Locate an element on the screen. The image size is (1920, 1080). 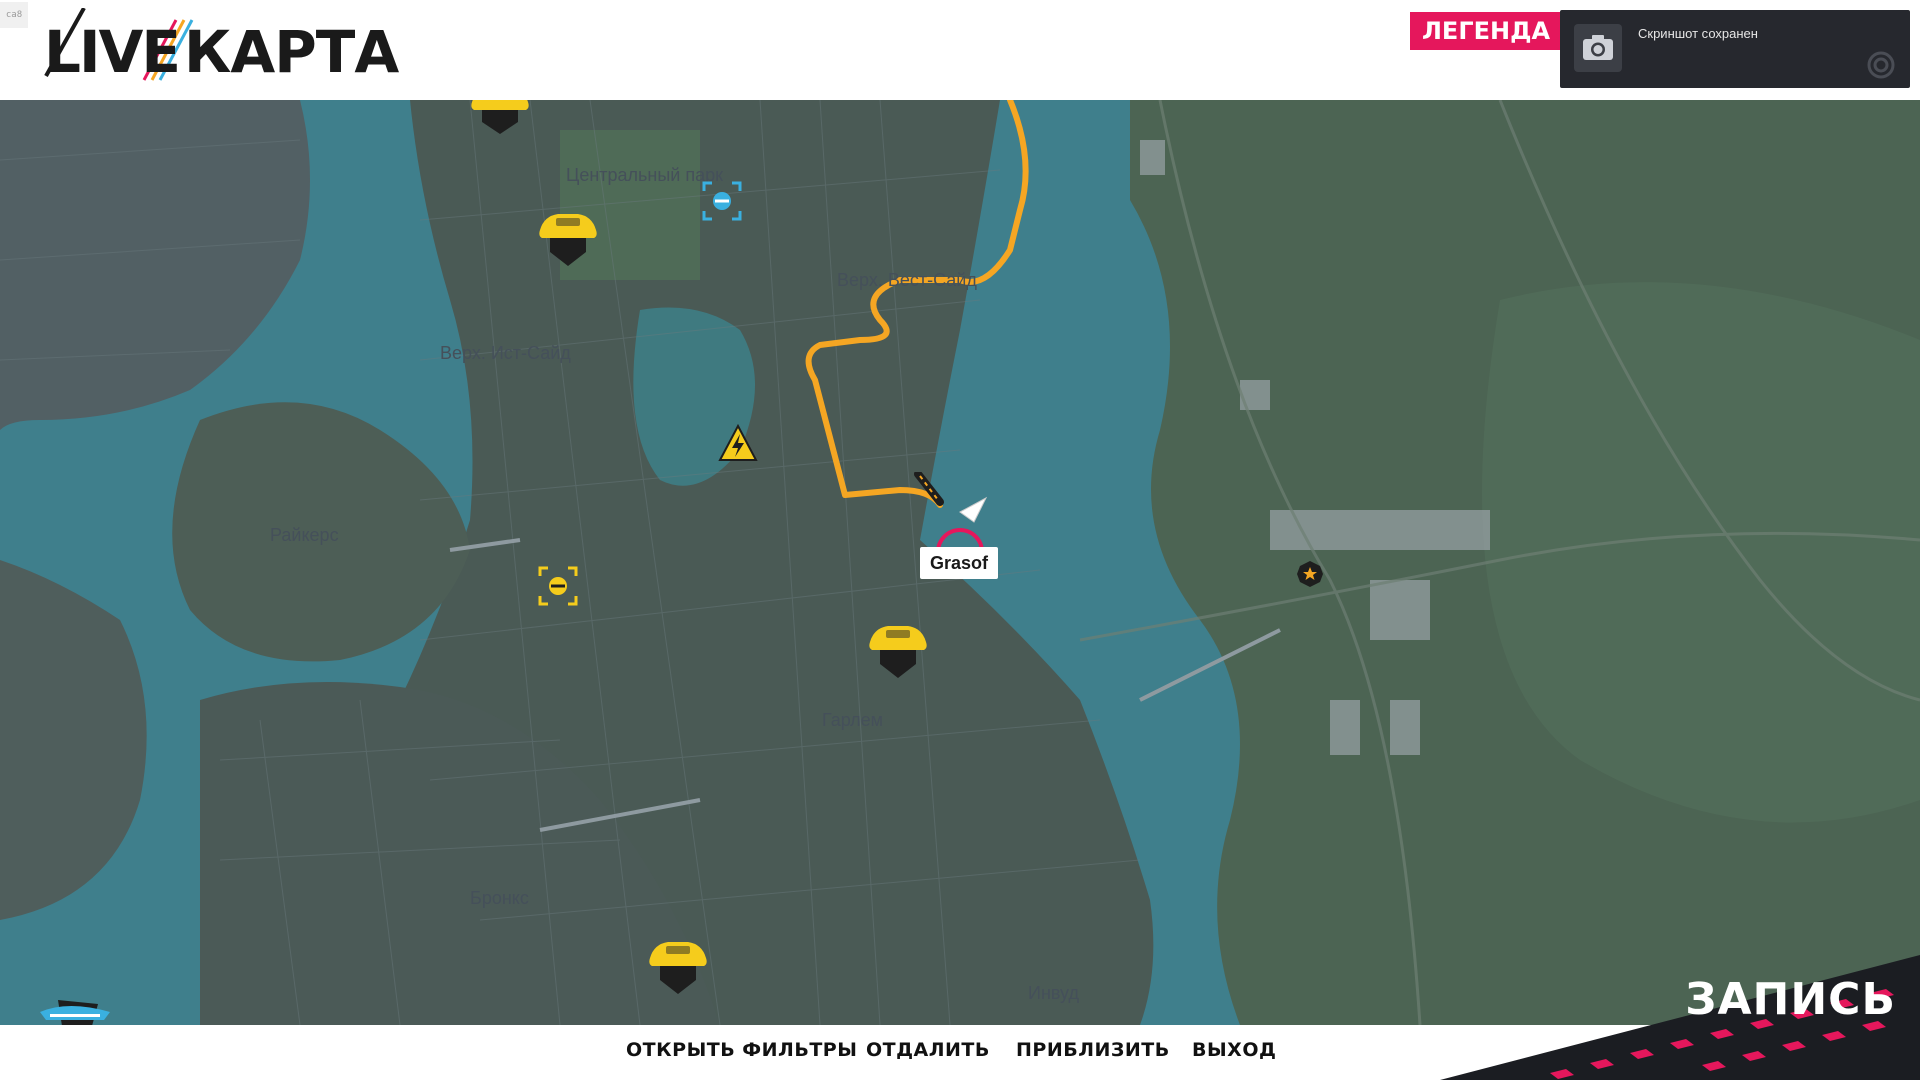
toast-message: Скриншот сохранен is located at coordinates (1698, 33).